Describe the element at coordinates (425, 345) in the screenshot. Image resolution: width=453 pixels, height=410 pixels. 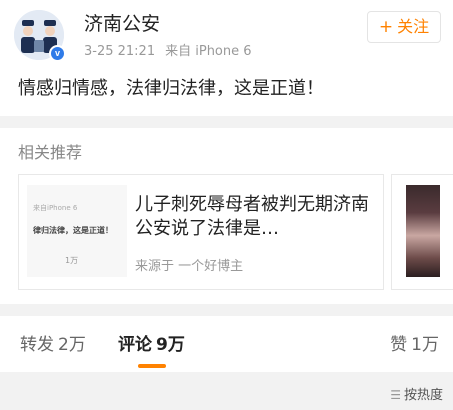
I see `tab-like-count: 1万` at that location.